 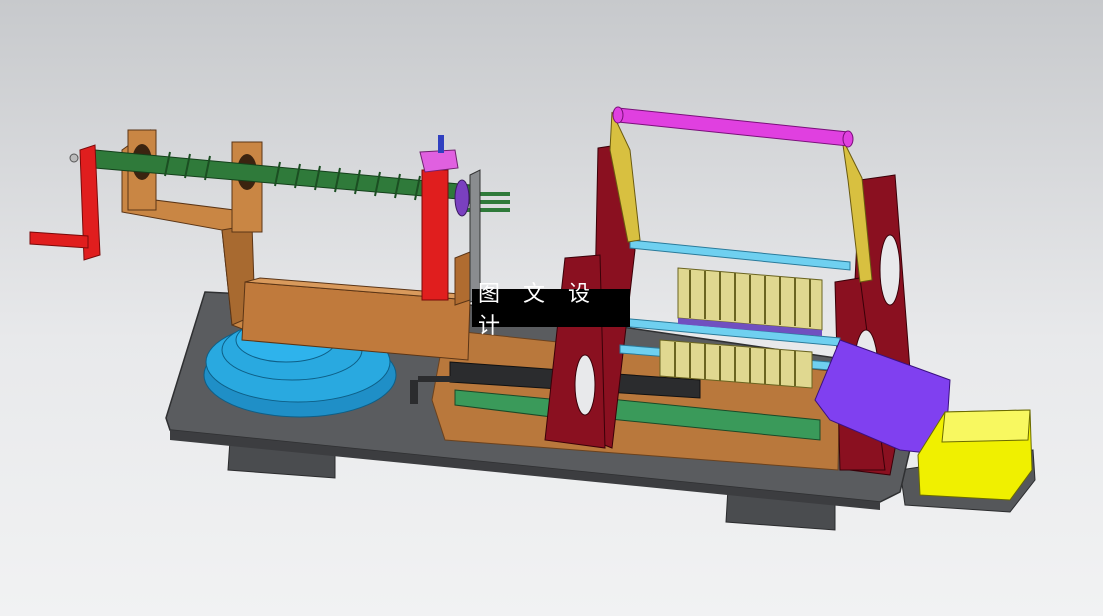 What do you see at coordinates (65, 202) in the screenshot?
I see `crank-handle` at bounding box center [65, 202].